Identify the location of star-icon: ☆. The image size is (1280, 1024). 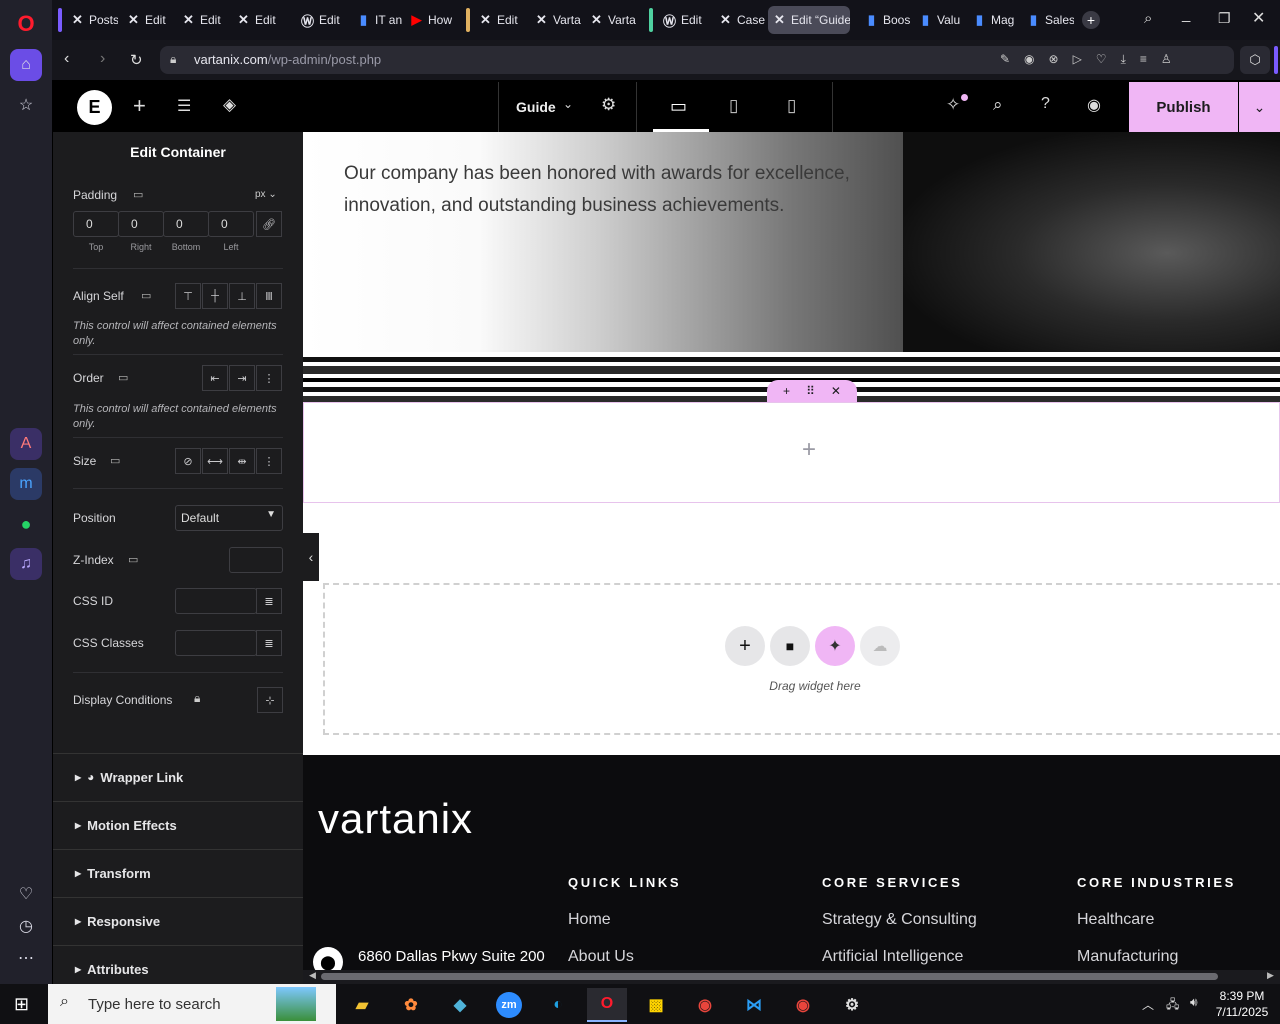
(26, 105).